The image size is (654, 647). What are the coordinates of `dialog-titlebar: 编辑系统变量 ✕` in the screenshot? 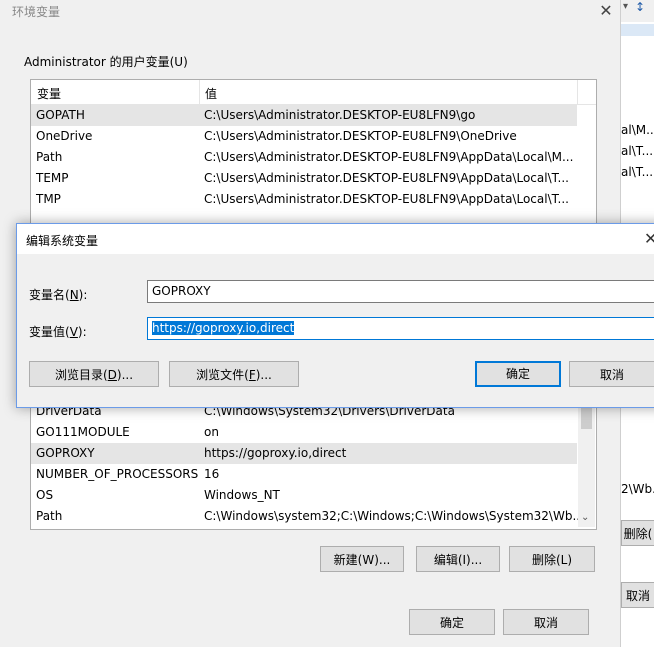 It's located at (335, 239).